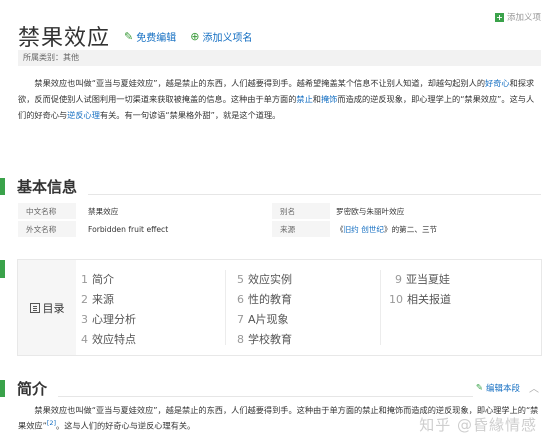 The height and width of the screenshot is (445, 553). What do you see at coordinates (195, 36) in the screenshot?
I see `add-circle-icon: ⊕` at bounding box center [195, 36].